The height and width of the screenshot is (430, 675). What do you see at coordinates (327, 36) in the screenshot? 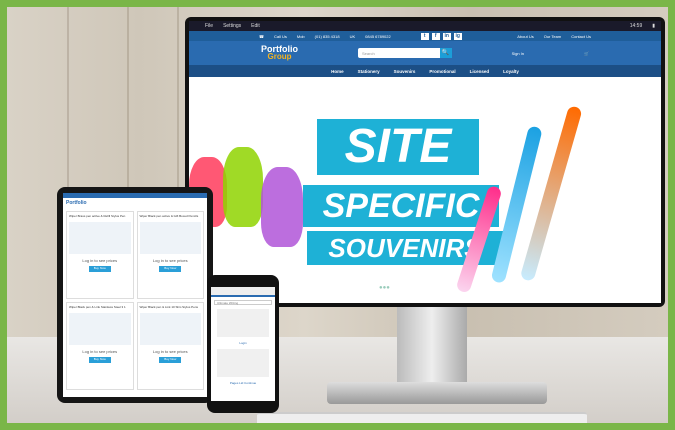
I see `mob-phone: (01) 835 4318` at bounding box center [327, 36].